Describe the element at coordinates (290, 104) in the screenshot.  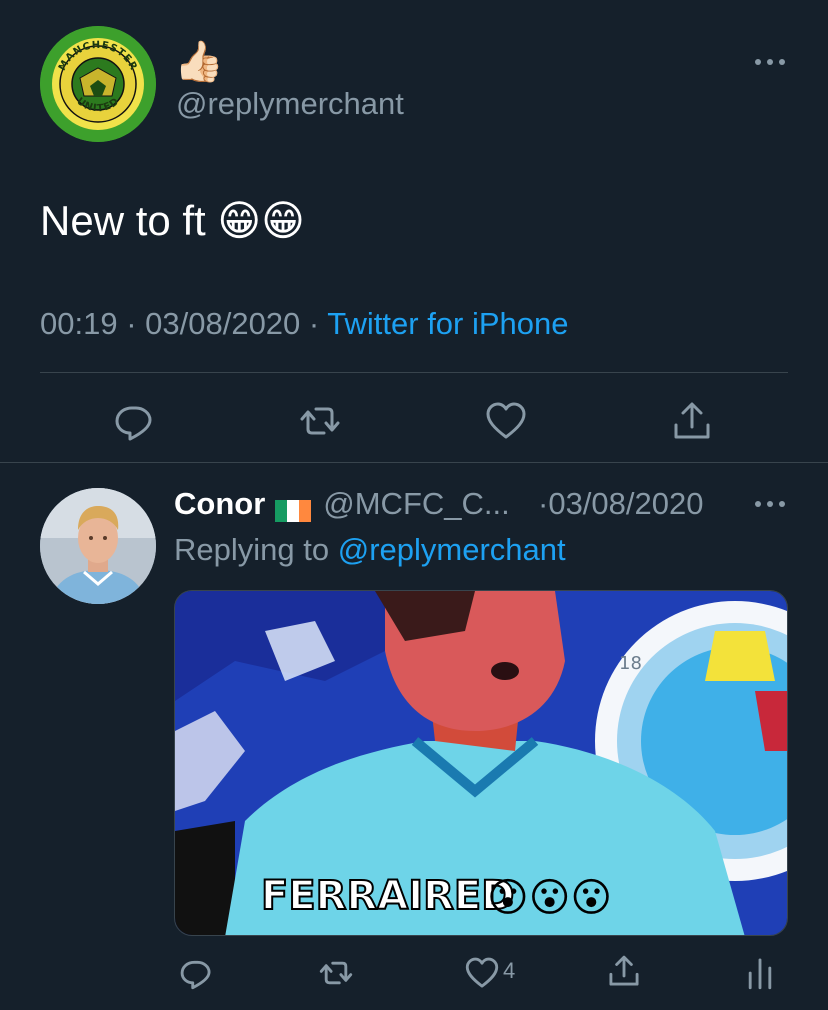
I see `user-handle: @replymerchant` at that location.